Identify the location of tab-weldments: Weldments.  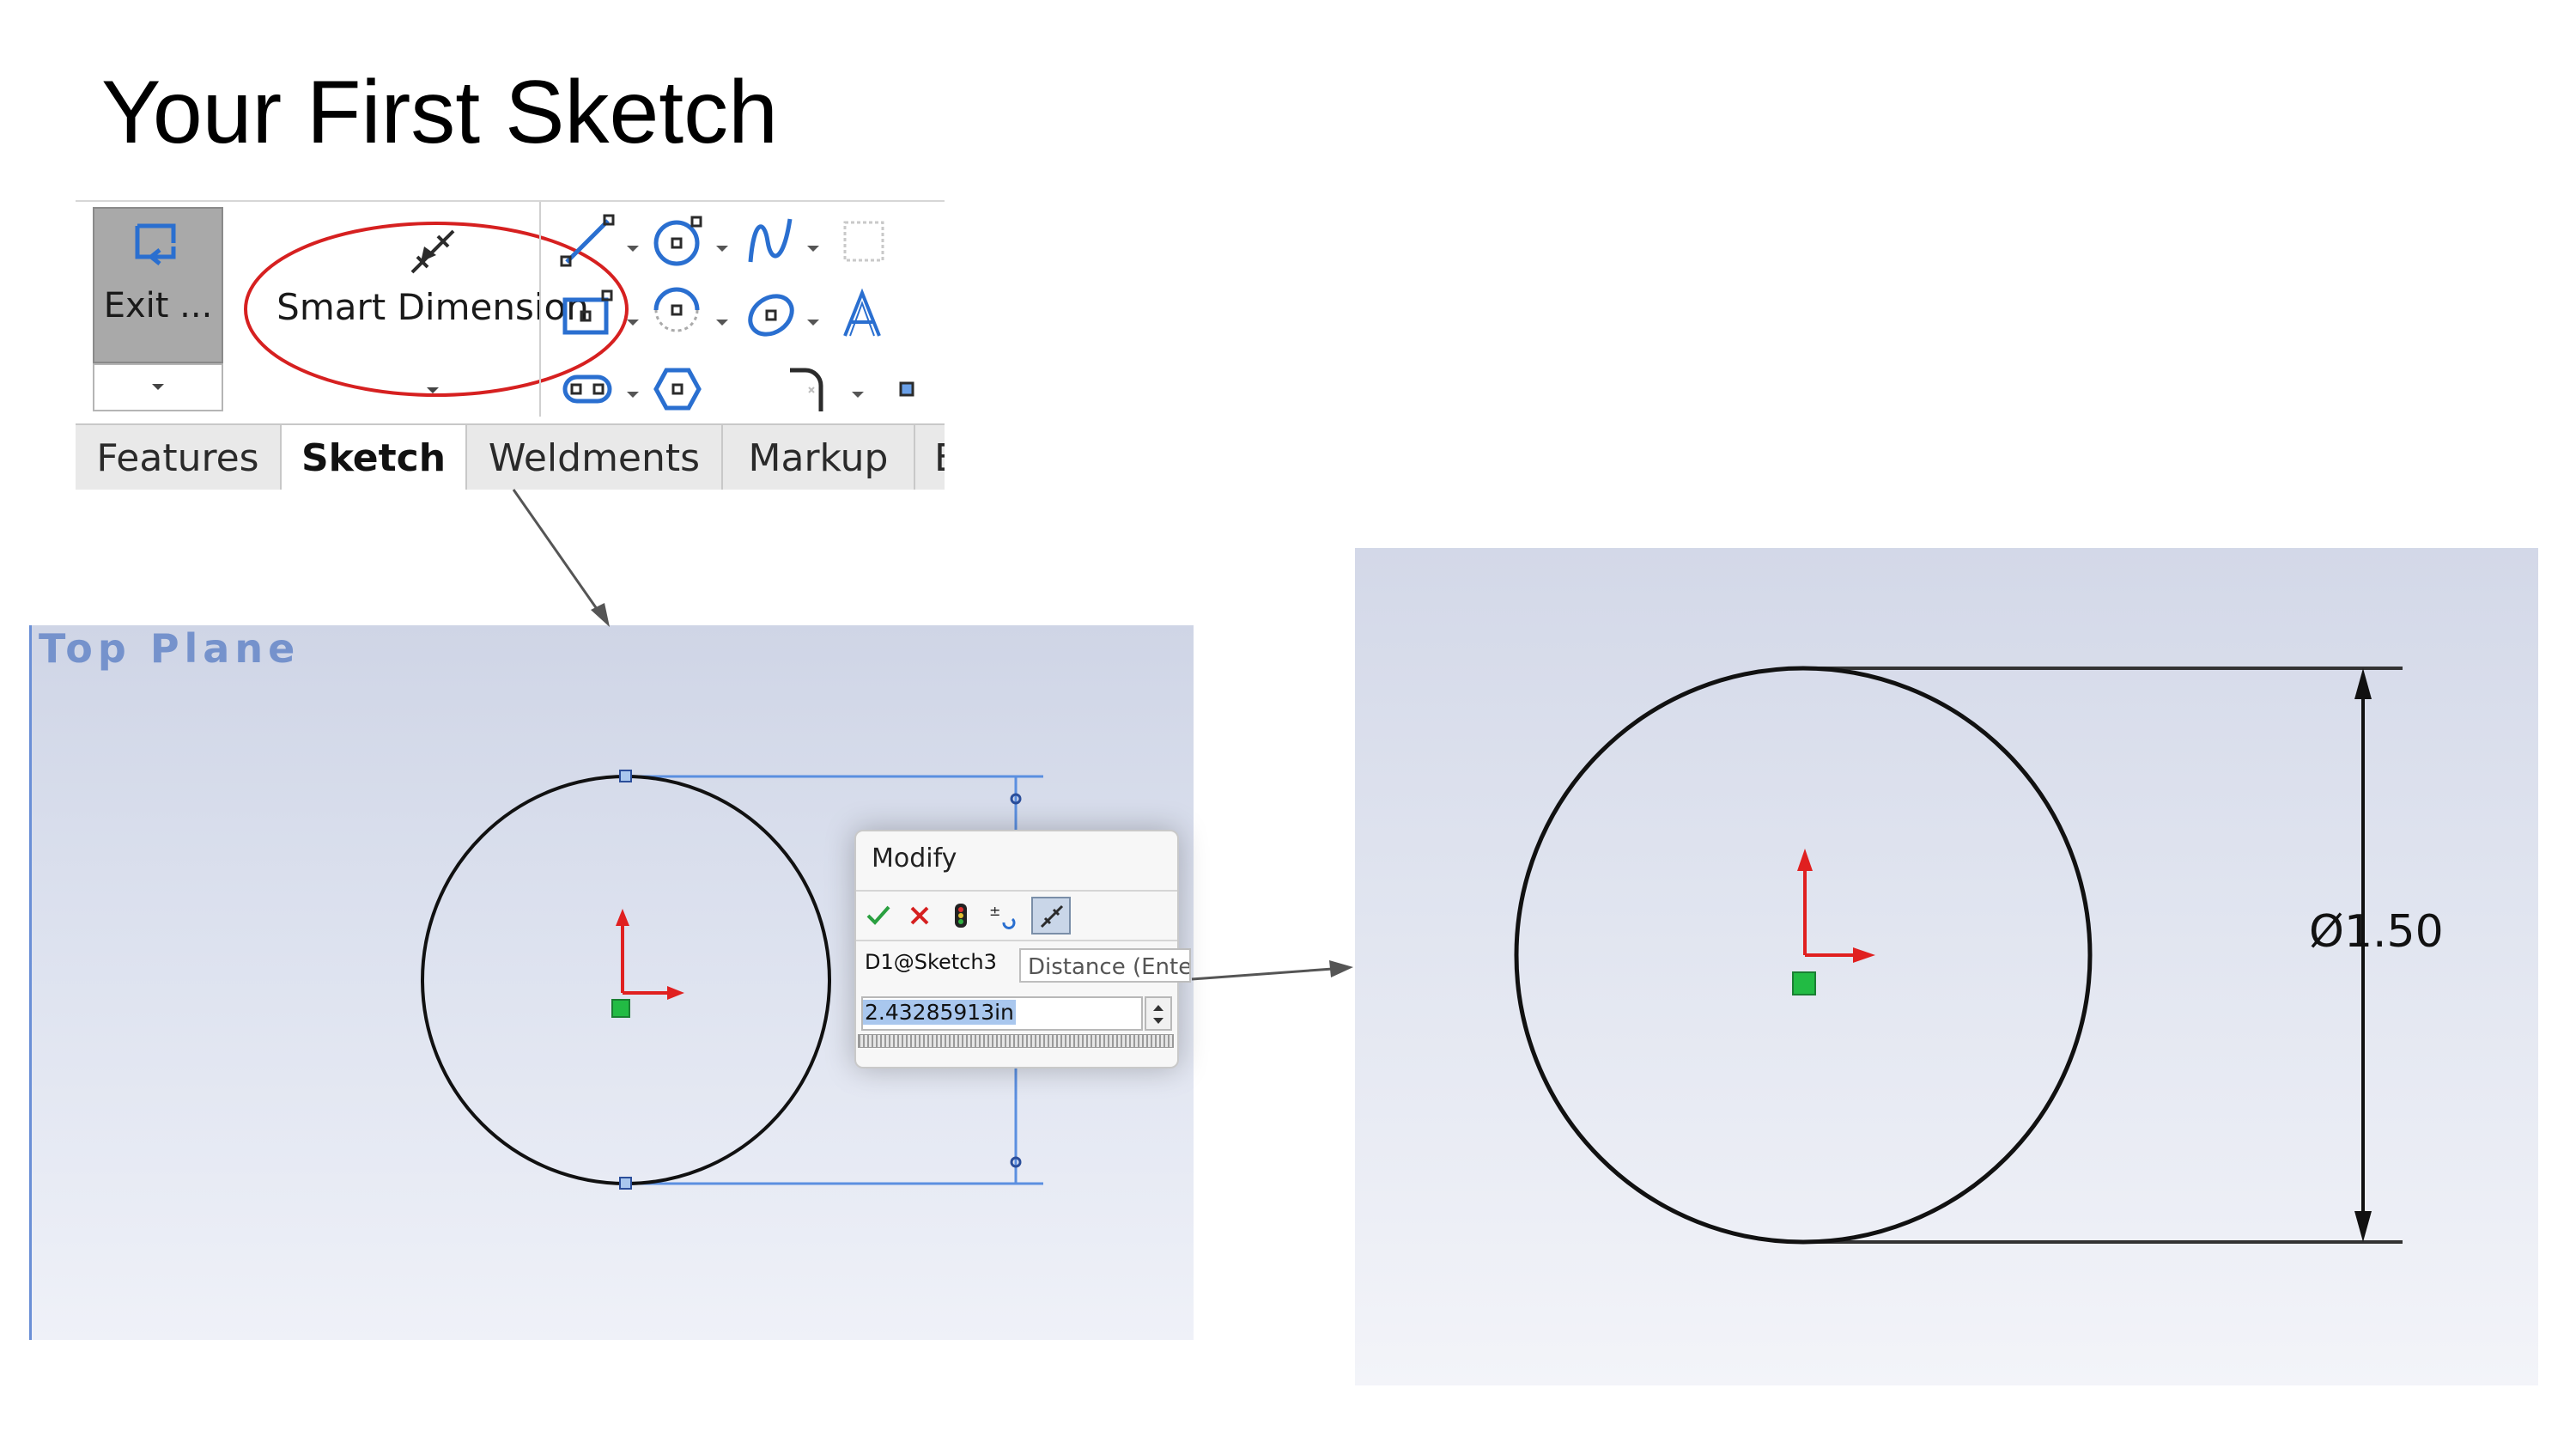
(595, 457).